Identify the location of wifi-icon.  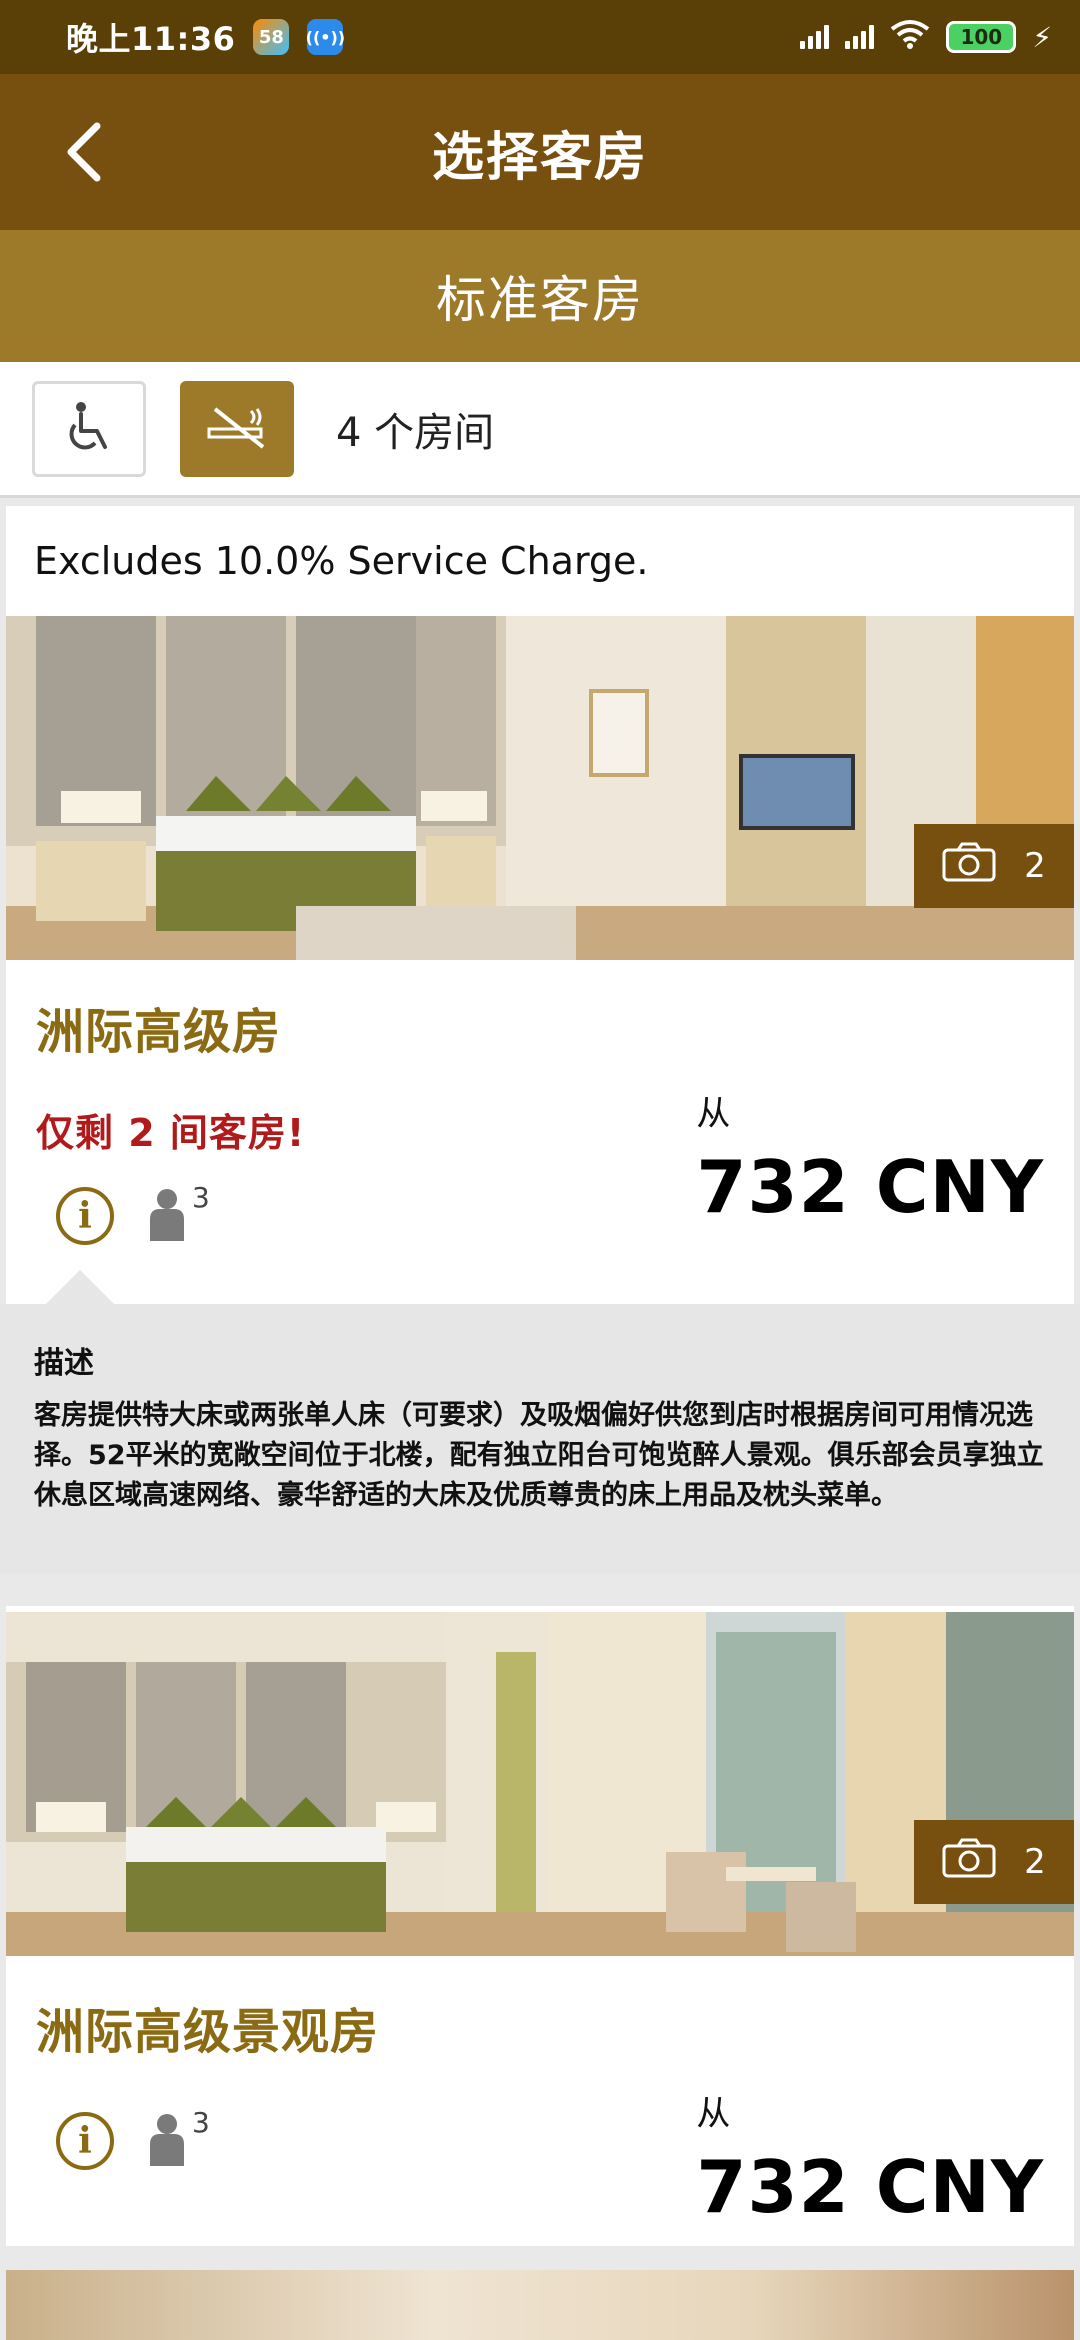
(910, 37).